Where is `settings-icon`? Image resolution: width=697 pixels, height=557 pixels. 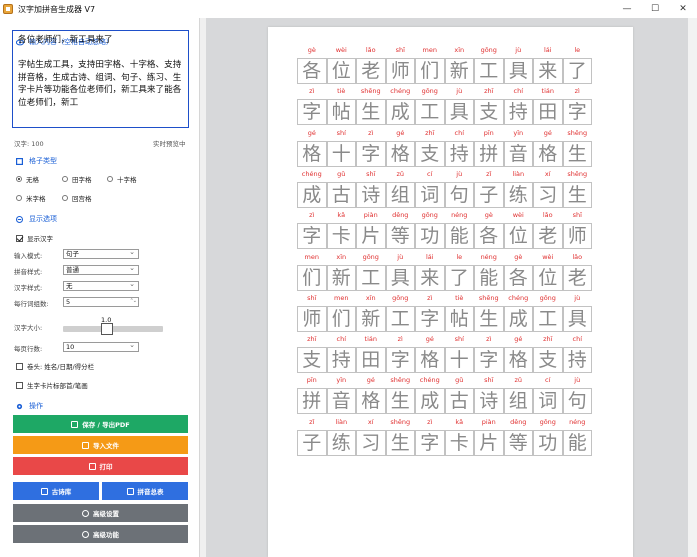
settings-icon is located at coordinates (85, 513).